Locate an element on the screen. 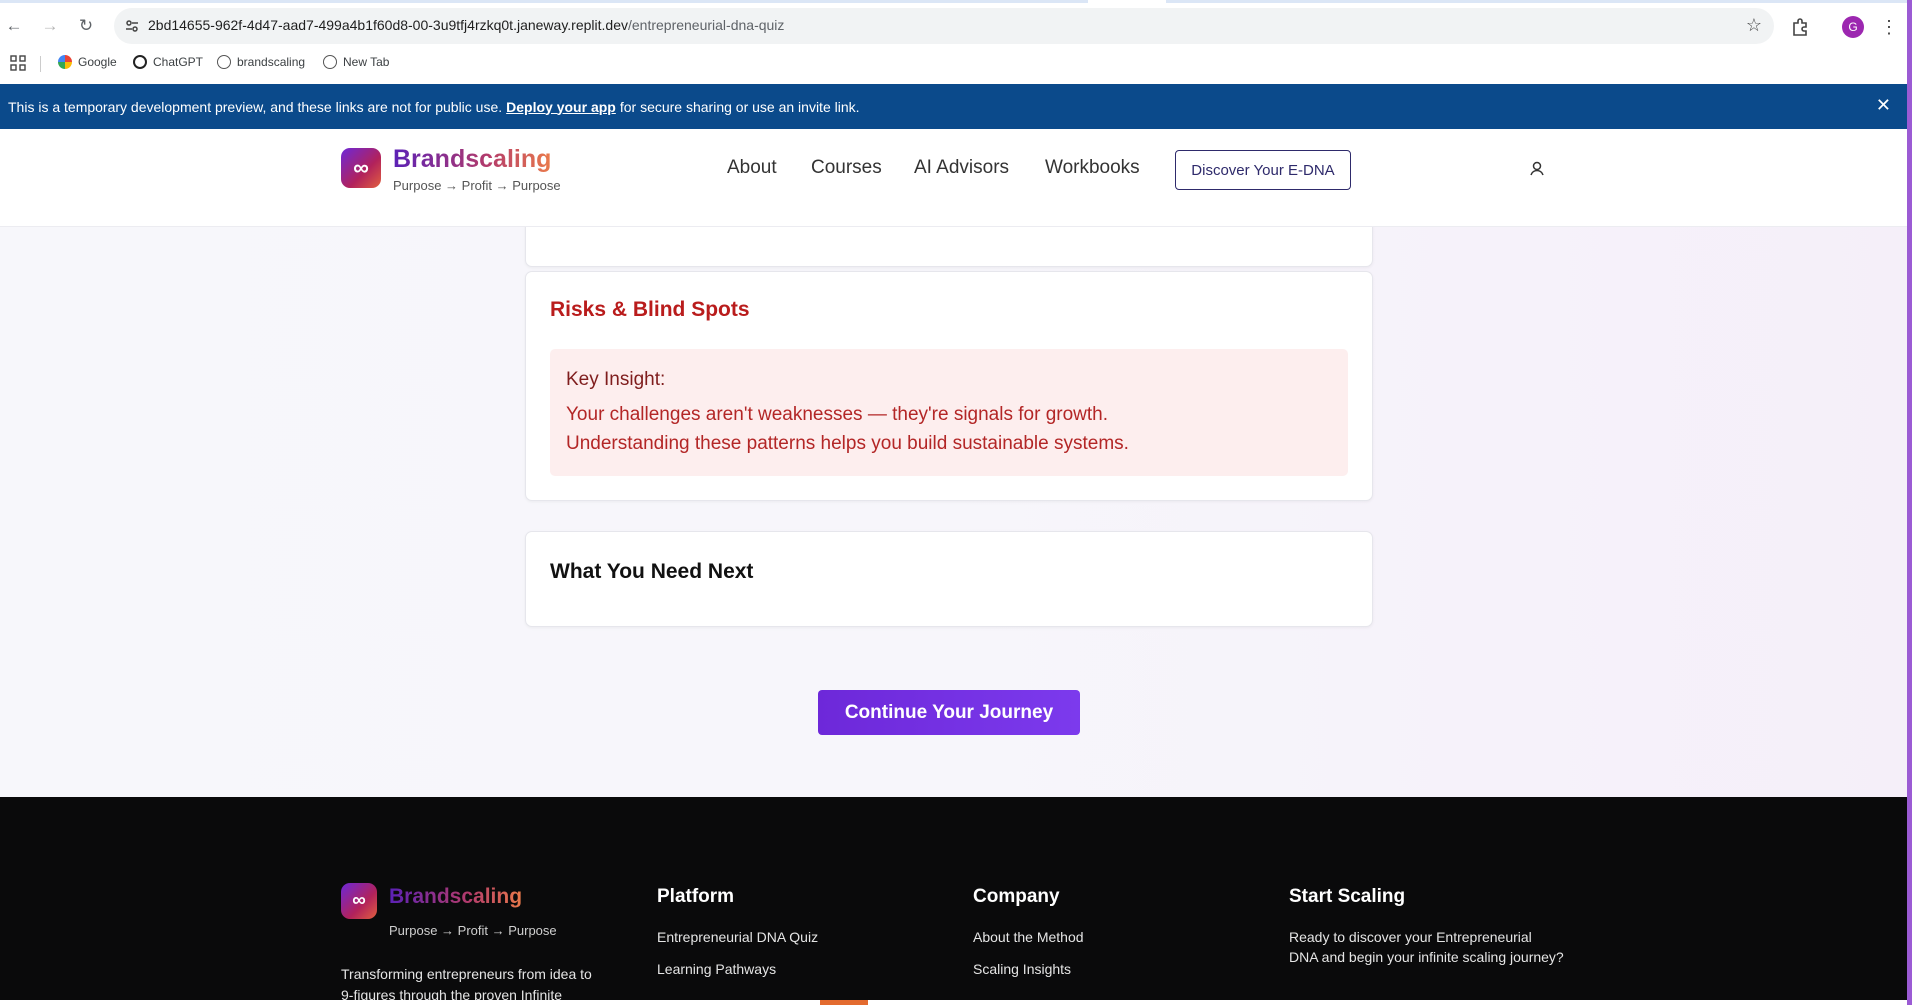 Image resolution: width=1912 pixels, height=1005 pixels. footer-brand-name: Brandscaling is located at coordinates (455, 897).